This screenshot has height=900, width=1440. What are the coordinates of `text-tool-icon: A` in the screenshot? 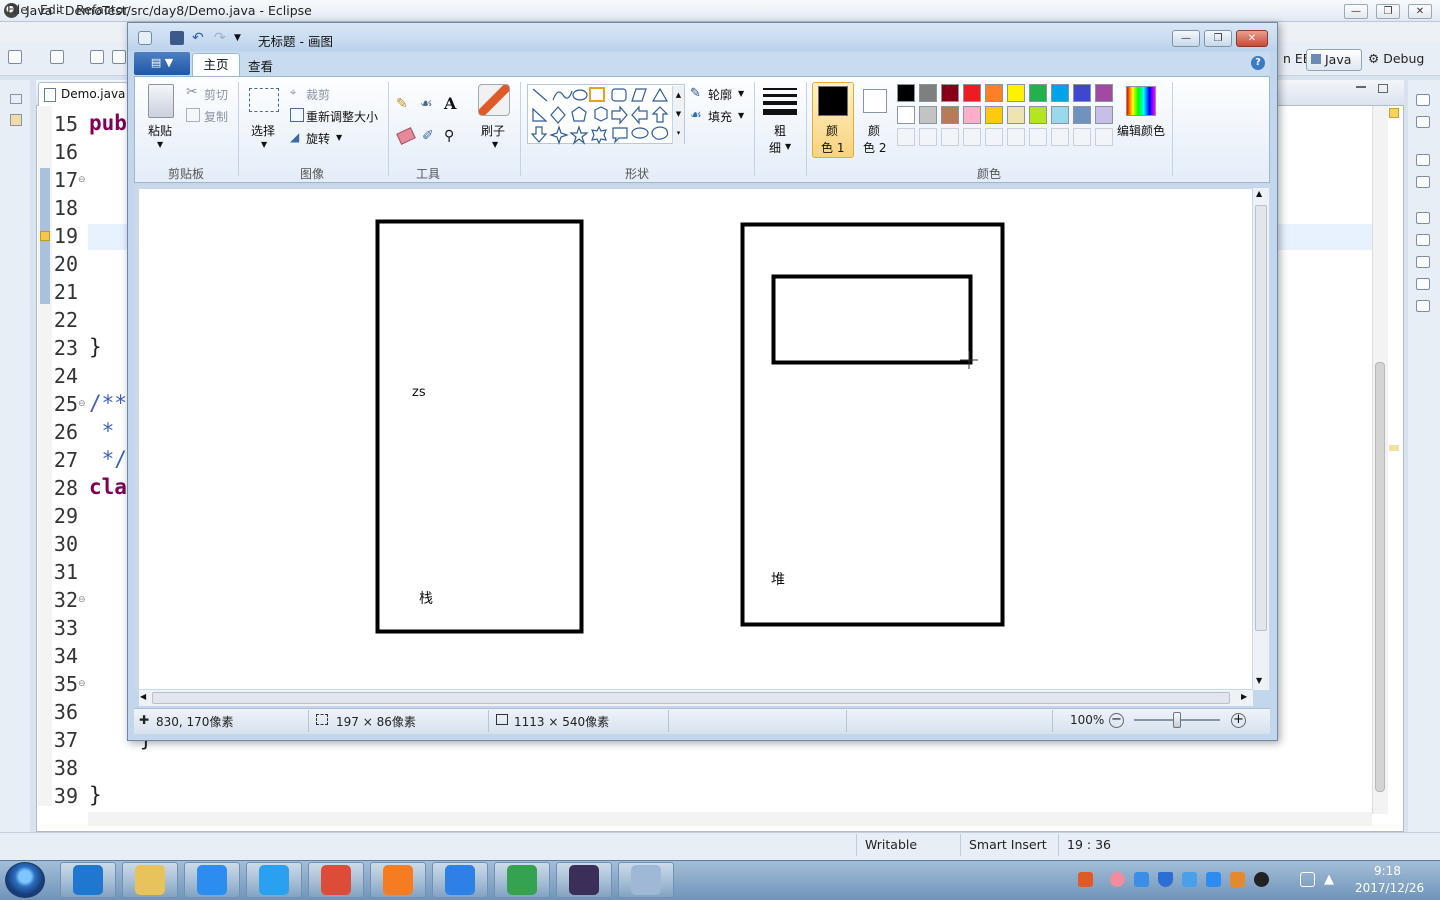 It's located at (453, 103).